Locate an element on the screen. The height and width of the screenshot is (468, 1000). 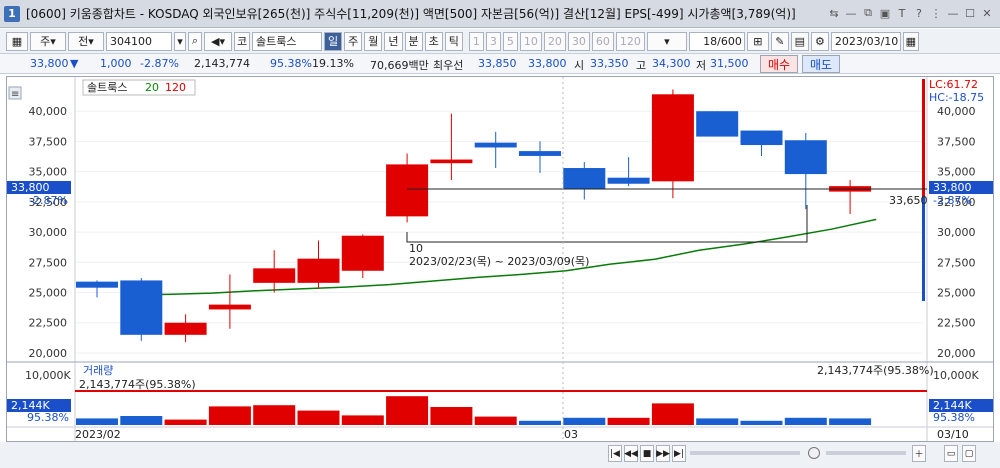
period-year: 년 is located at coordinates (393, 41).